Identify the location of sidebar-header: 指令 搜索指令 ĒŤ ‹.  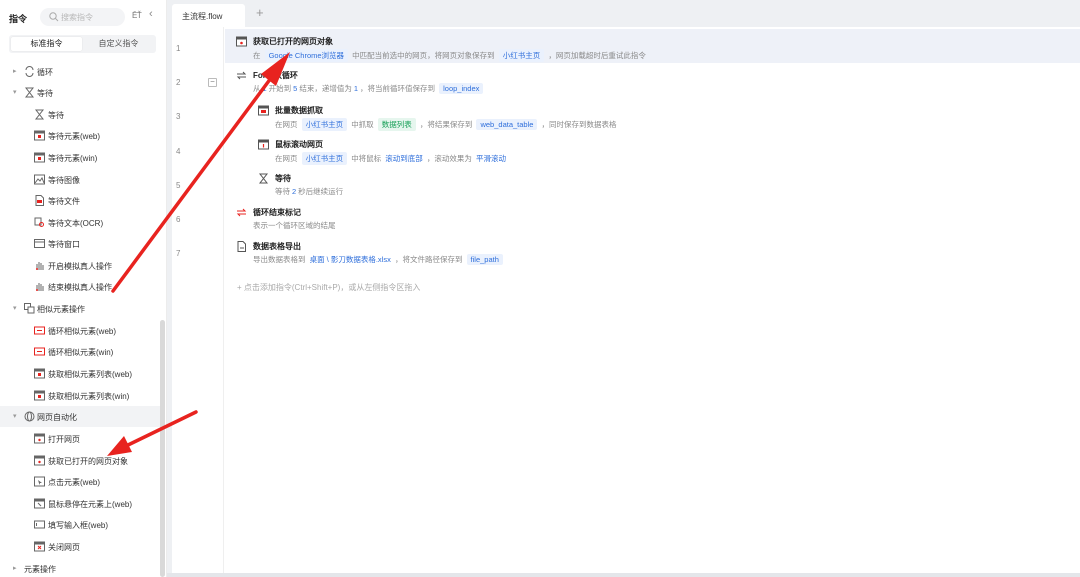
(83, 17).